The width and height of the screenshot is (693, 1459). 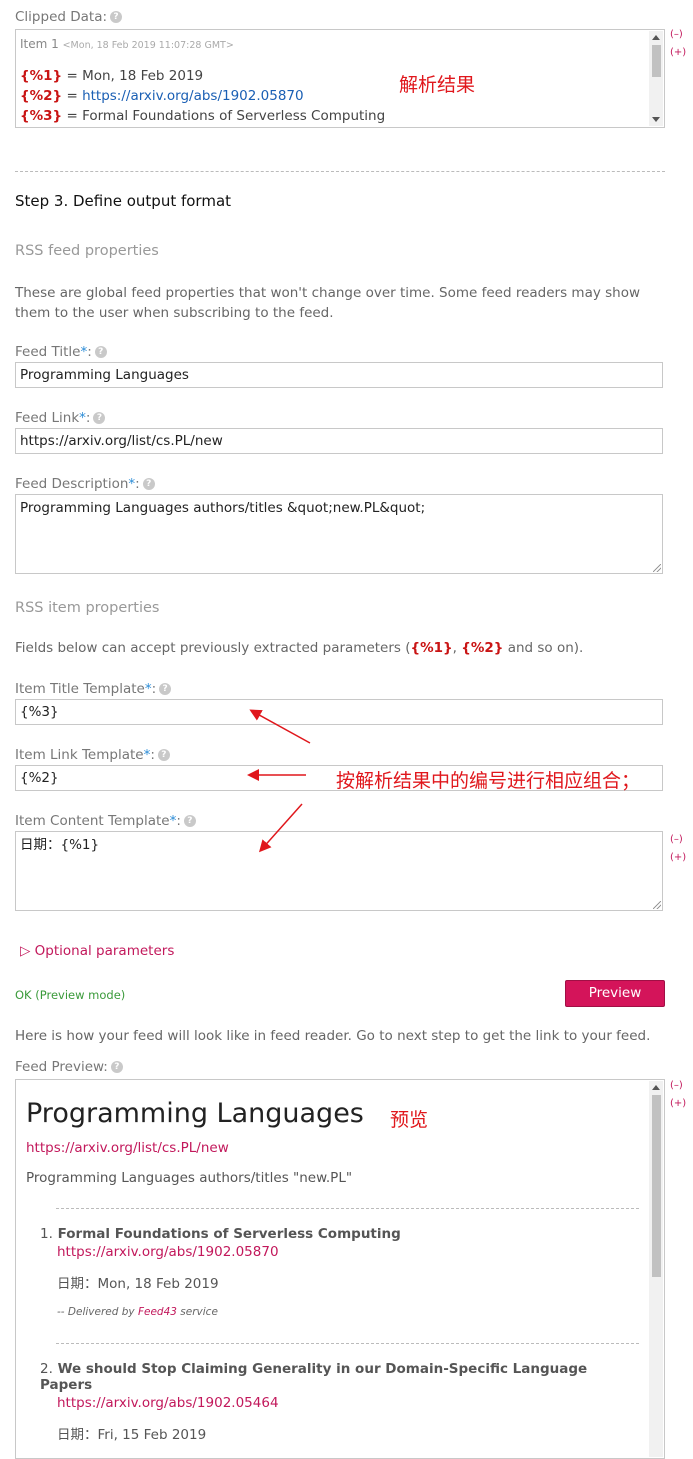 What do you see at coordinates (488, 781) in the screenshot?
I see `annotation-combine-note: 按解析结果中的编号进行相应组合；` at bounding box center [488, 781].